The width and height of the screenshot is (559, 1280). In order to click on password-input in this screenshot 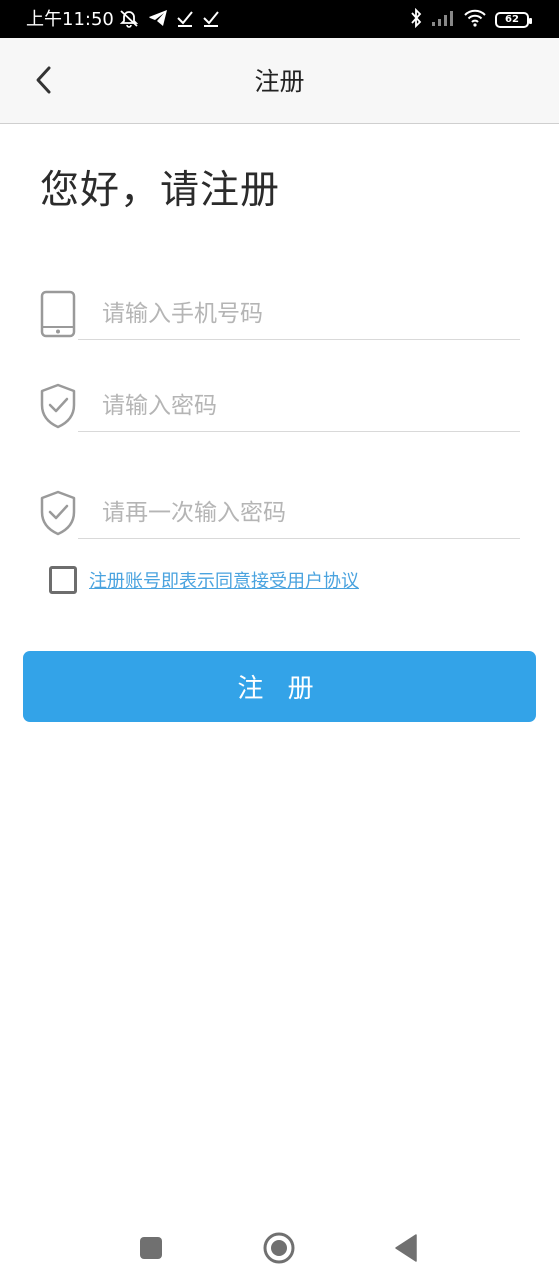, I will do `click(307, 406)`.